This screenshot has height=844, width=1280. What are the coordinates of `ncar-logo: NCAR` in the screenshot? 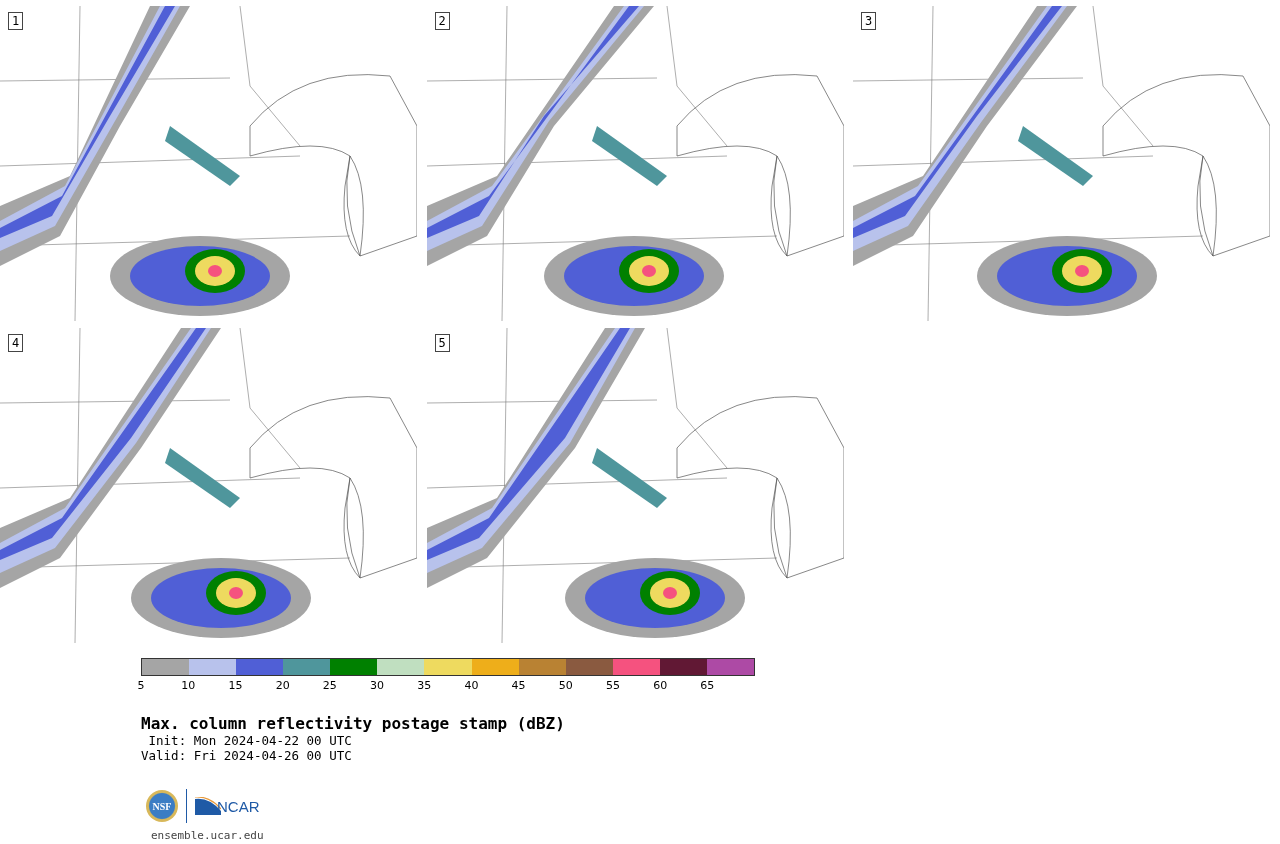 It's located at (227, 806).